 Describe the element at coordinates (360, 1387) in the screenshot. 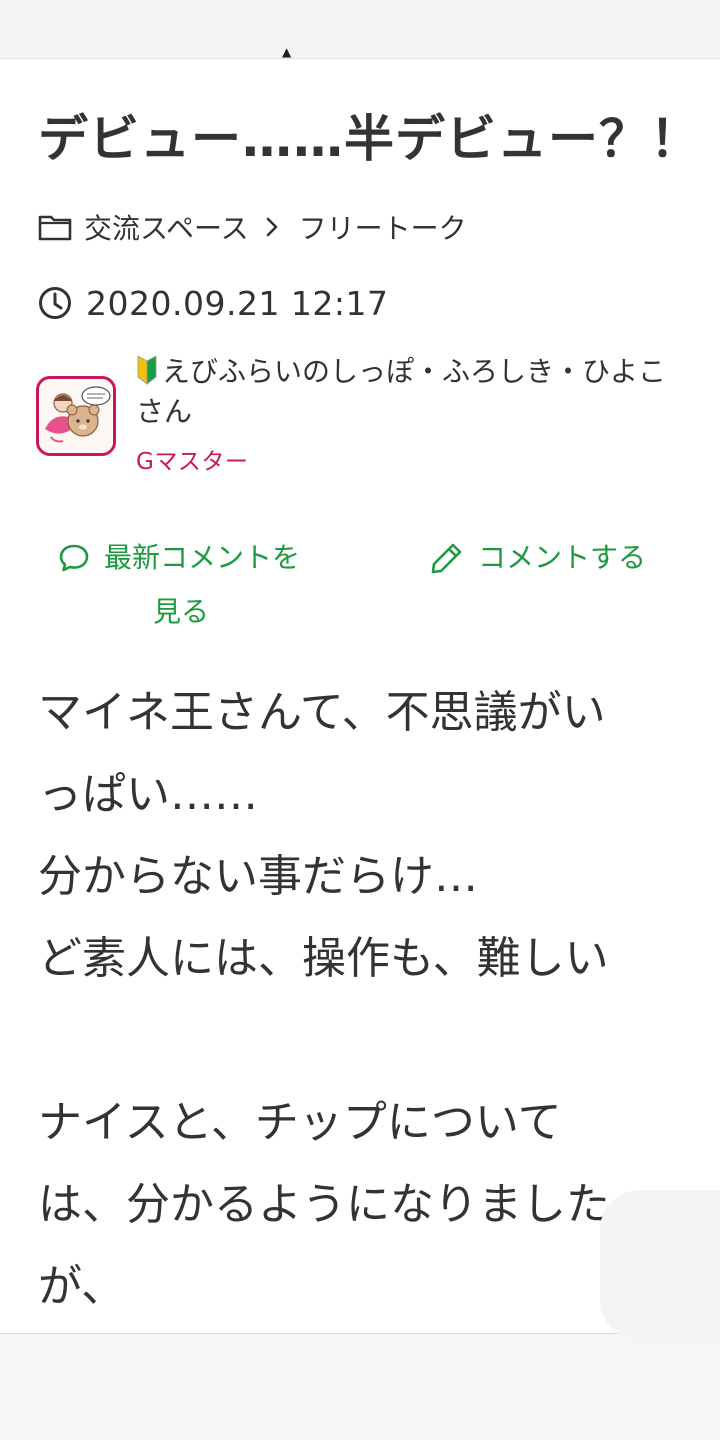

I see `bottom-bar-area` at that location.